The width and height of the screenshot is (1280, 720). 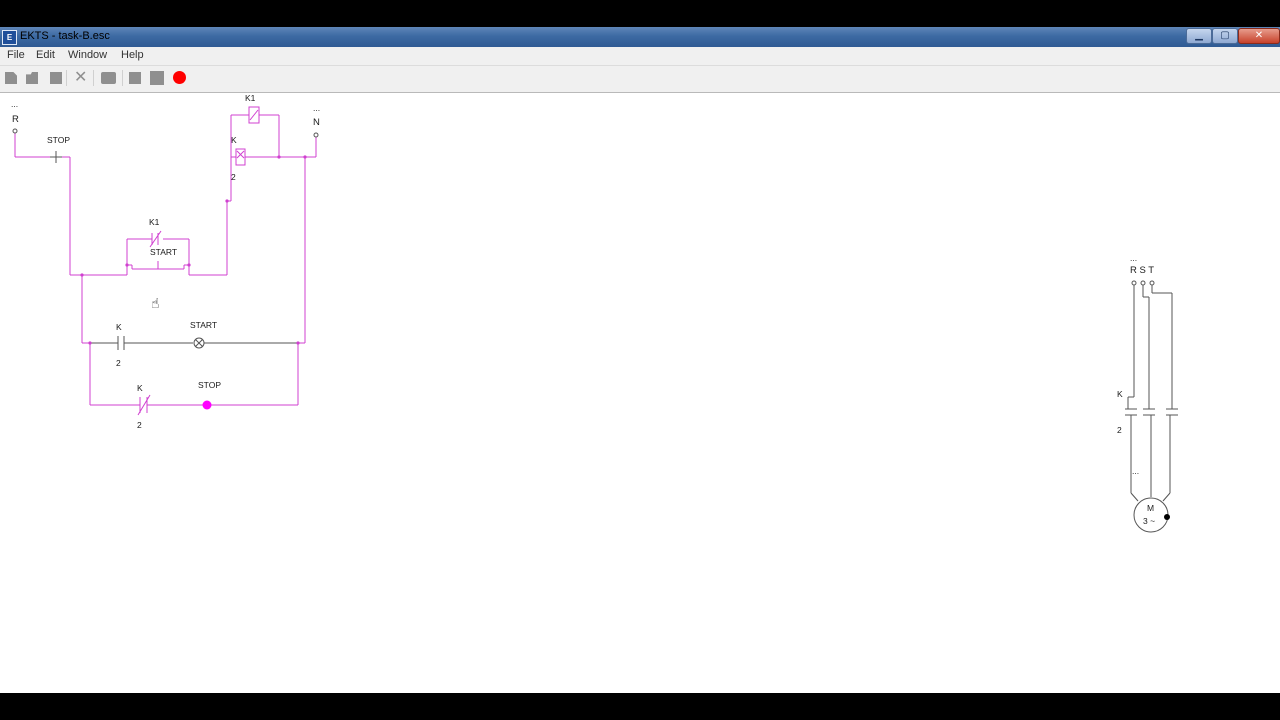 What do you see at coordinates (1225, 36) in the screenshot?
I see `maximize-button: ▢` at bounding box center [1225, 36].